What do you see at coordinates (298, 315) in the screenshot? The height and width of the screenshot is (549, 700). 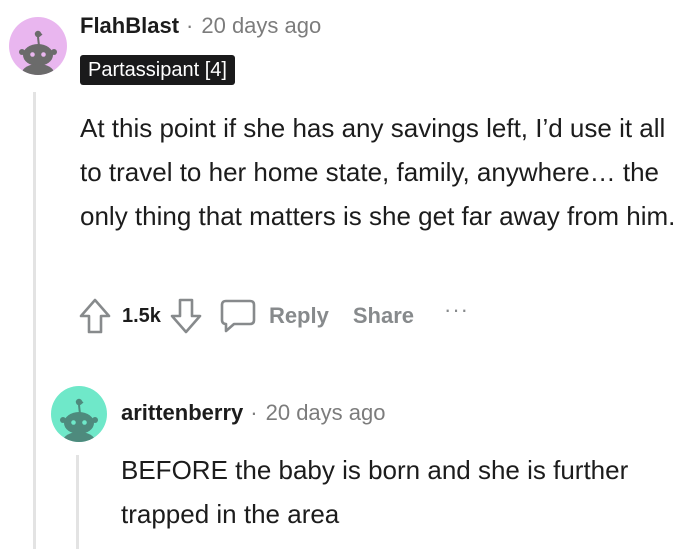 I see `reply-label: Reply` at bounding box center [298, 315].